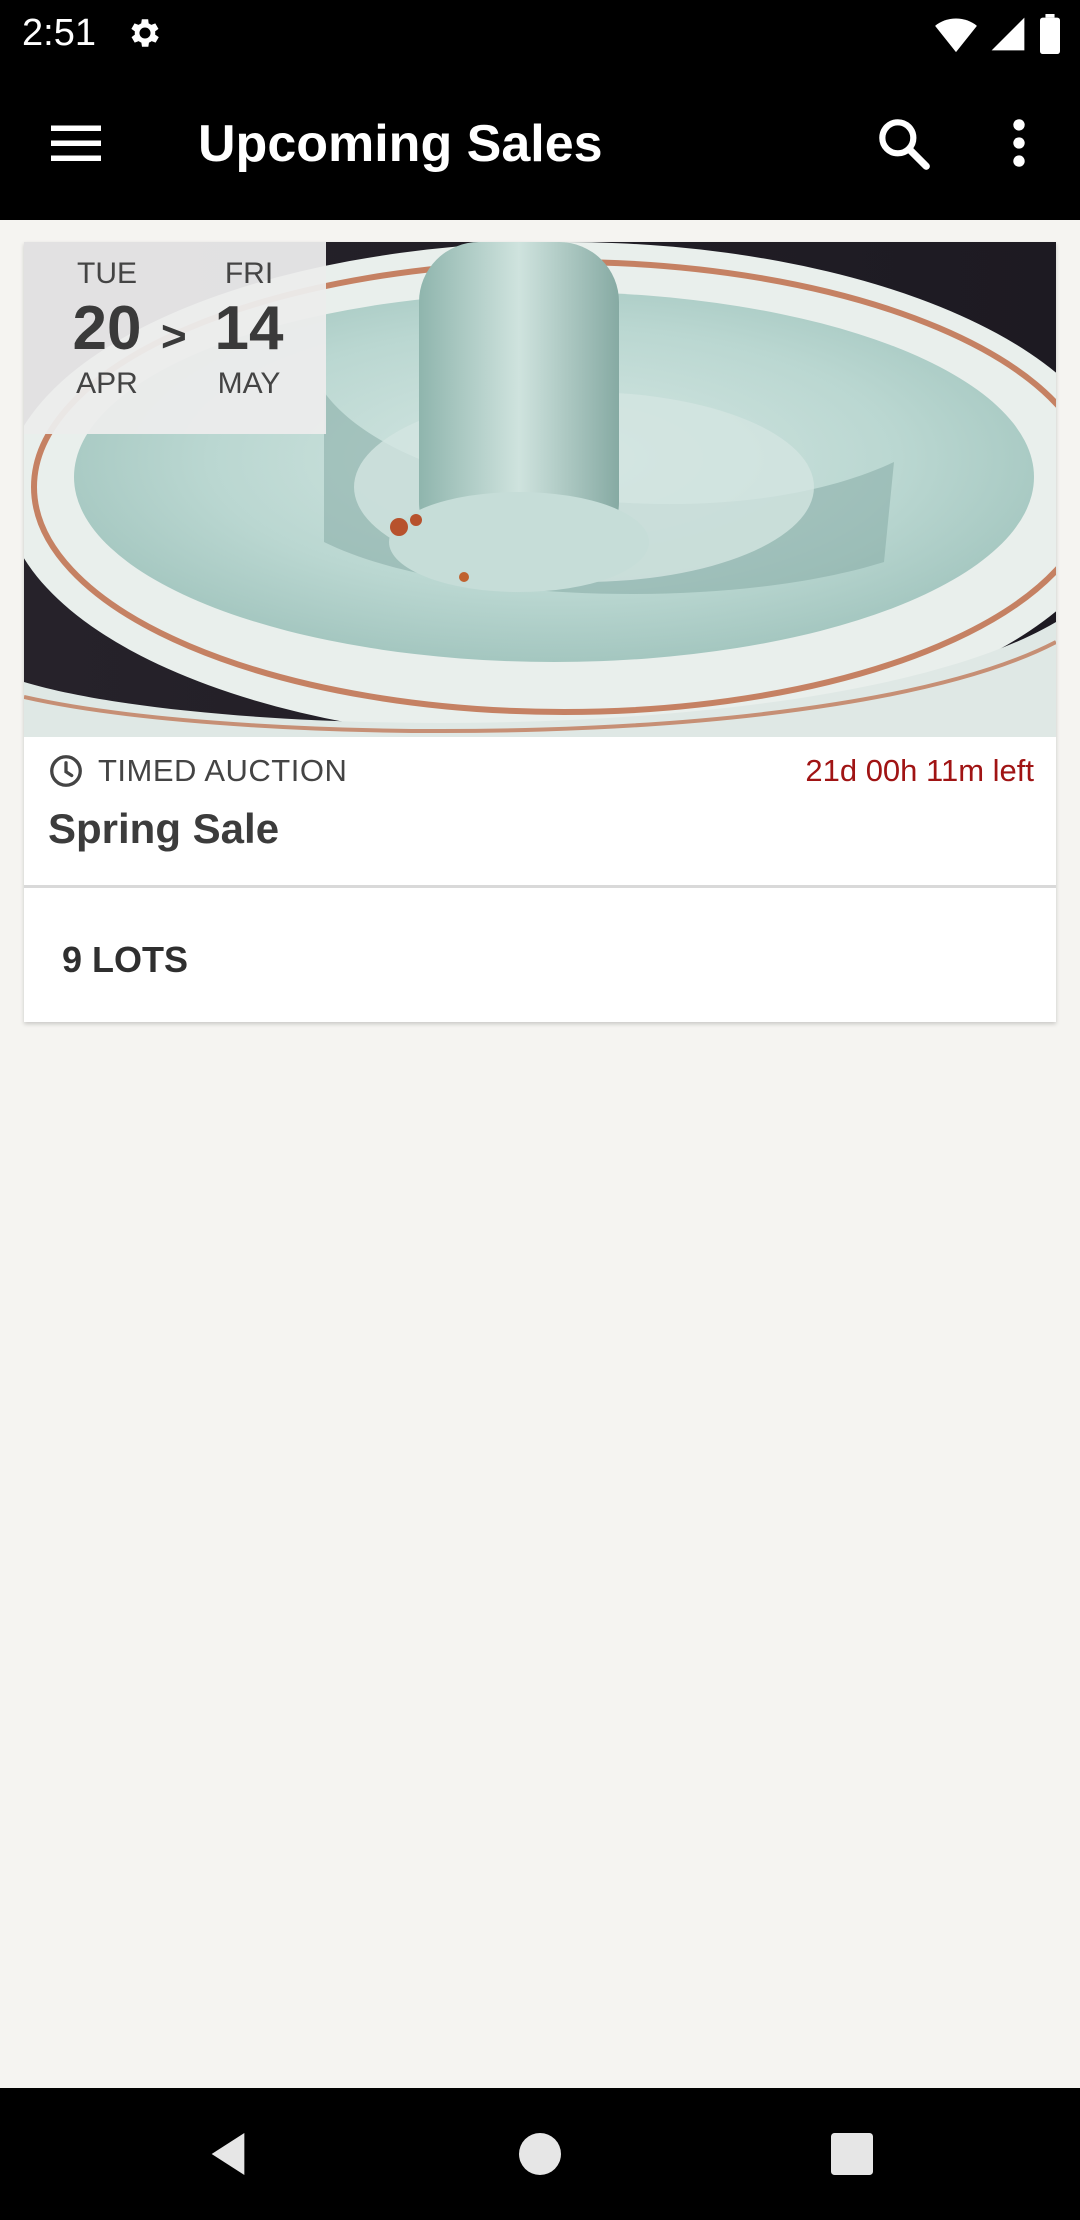 The image size is (1080, 2220). I want to click on end-day: 14, so click(249, 328).